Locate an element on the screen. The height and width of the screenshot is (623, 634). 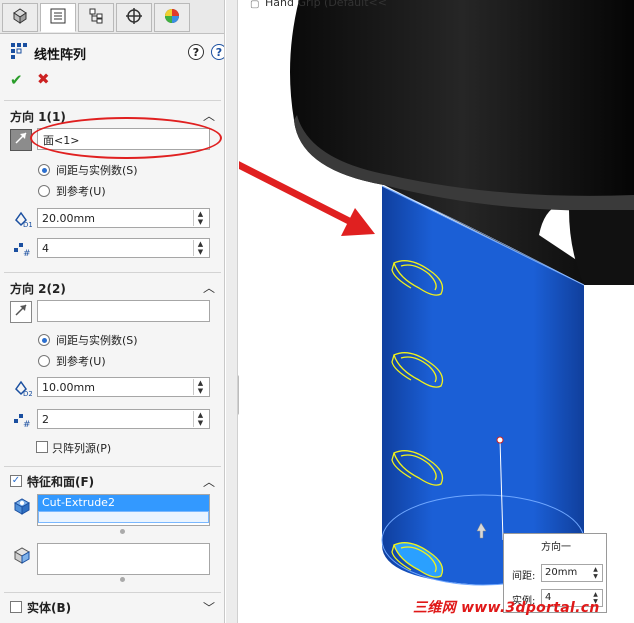
faces-to-pattern-icon is located at coordinates (22, 555).